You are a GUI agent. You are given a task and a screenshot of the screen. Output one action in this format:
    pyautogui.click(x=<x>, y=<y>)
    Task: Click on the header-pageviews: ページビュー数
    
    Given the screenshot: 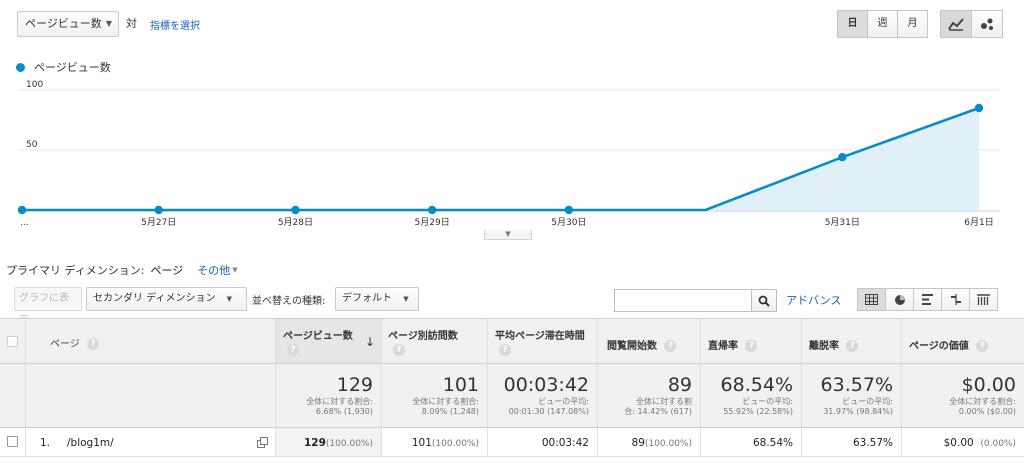 What is the action you would take?
    pyautogui.click(x=318, y=334)
    